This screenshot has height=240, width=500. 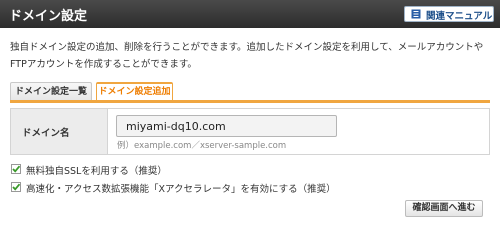 I want to click on page-header: ドメイン設定 関連マニュアル, so click(x=250, y=14).